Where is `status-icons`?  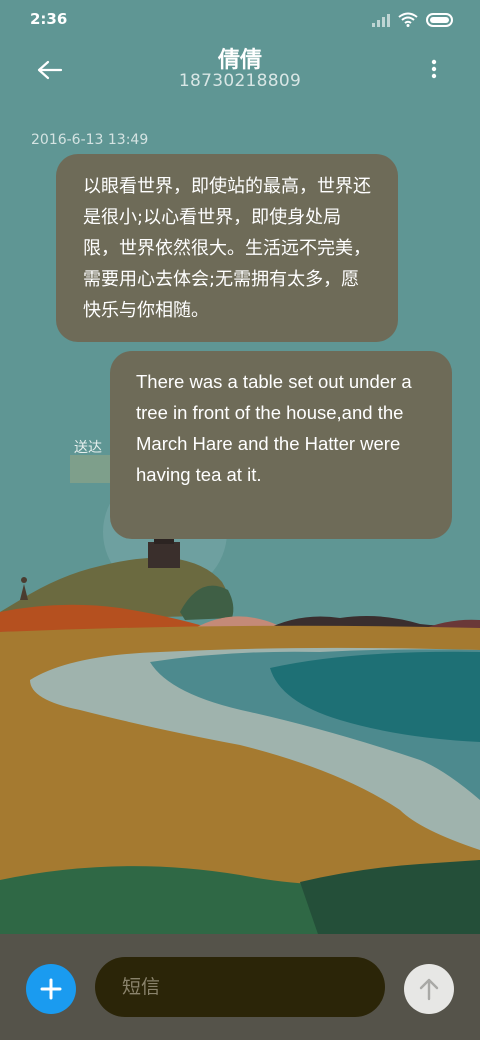 status-icons is located at coordinates (413, 19).